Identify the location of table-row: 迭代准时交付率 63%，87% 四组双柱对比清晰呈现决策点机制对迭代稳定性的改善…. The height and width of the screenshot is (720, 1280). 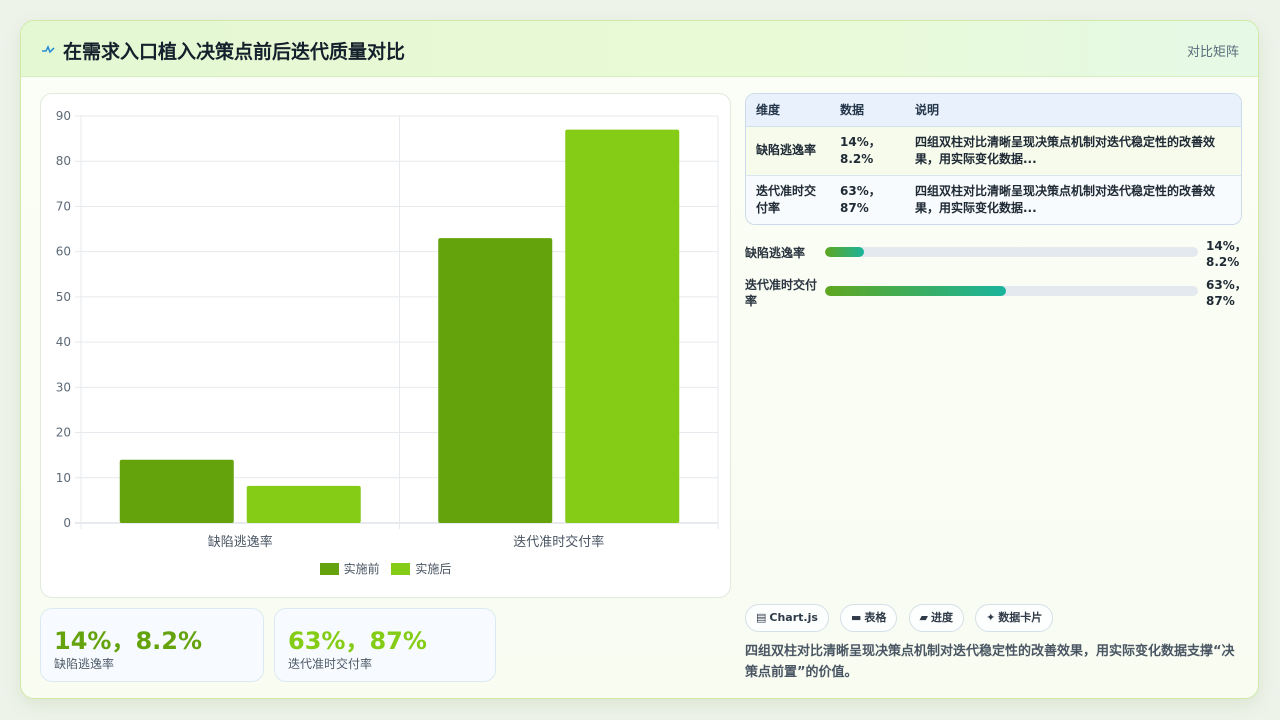
(993, 199).